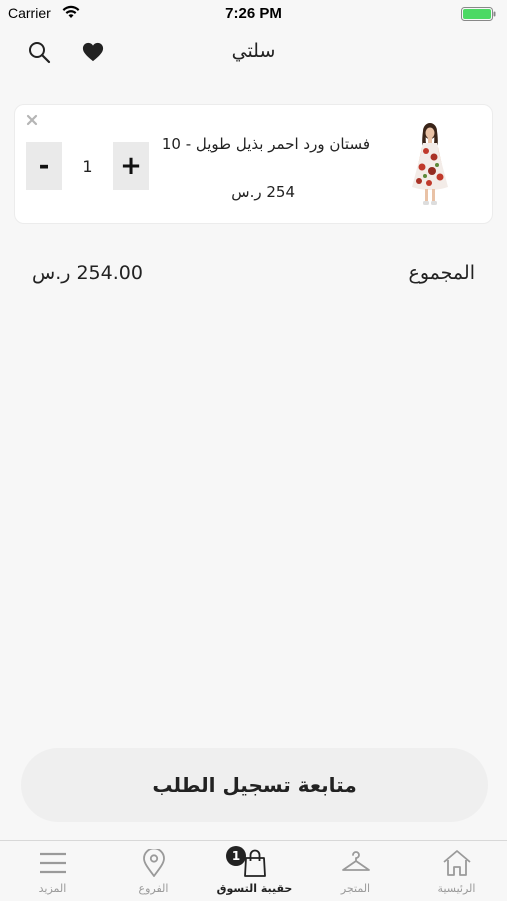  Describe the element at coordinates (355, 888) in the screenshot. I see `tab-label: المتجر` at that location.